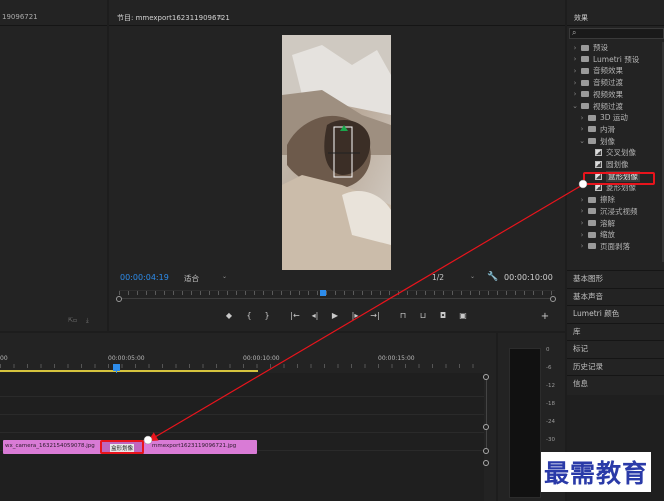  What do you see at coordinates (206, 278) in the screenshot?
I see `zoom-select: 适合 ⌄` at bounding box center [206, 278].